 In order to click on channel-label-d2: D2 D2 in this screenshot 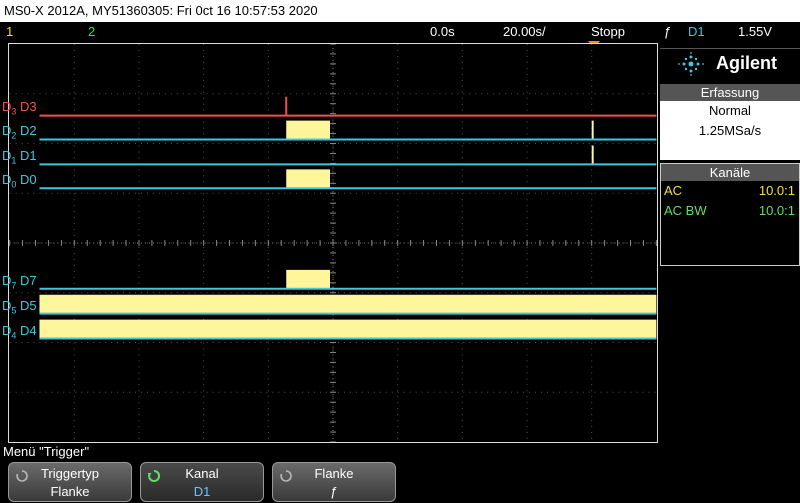, I will do `click(19, 132)`.